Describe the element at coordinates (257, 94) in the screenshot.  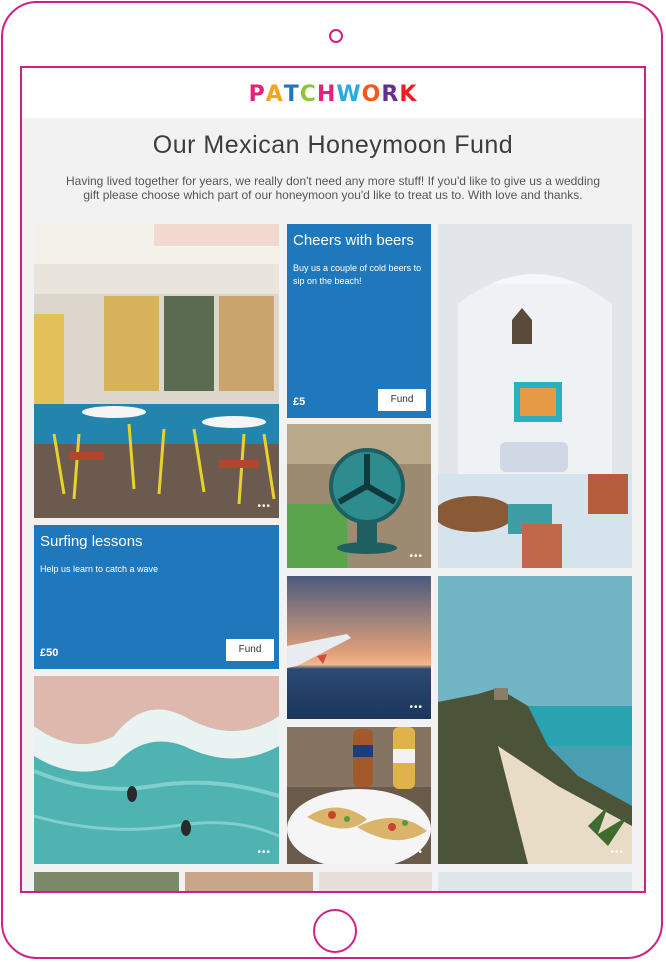
I see `logo-letter: P` at that location.